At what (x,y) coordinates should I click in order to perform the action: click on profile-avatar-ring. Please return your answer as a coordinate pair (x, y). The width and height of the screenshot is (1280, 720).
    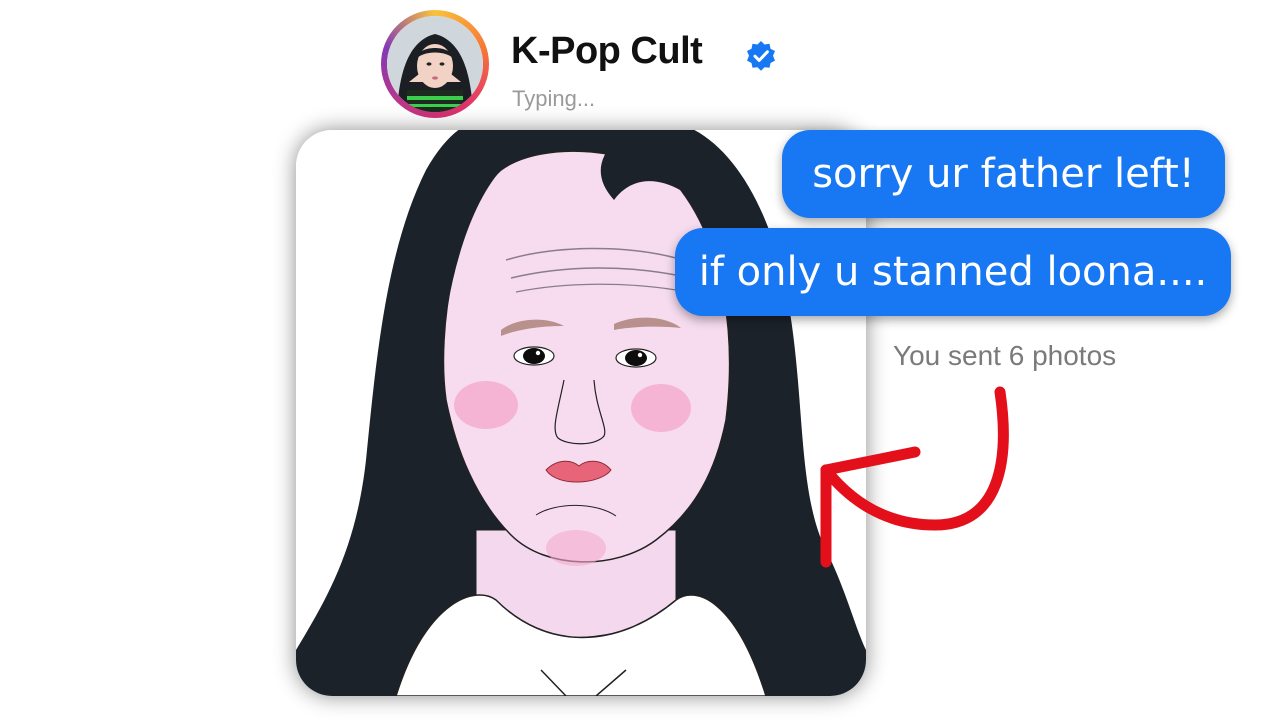
    Looking at the image, I should click on (435, 64).